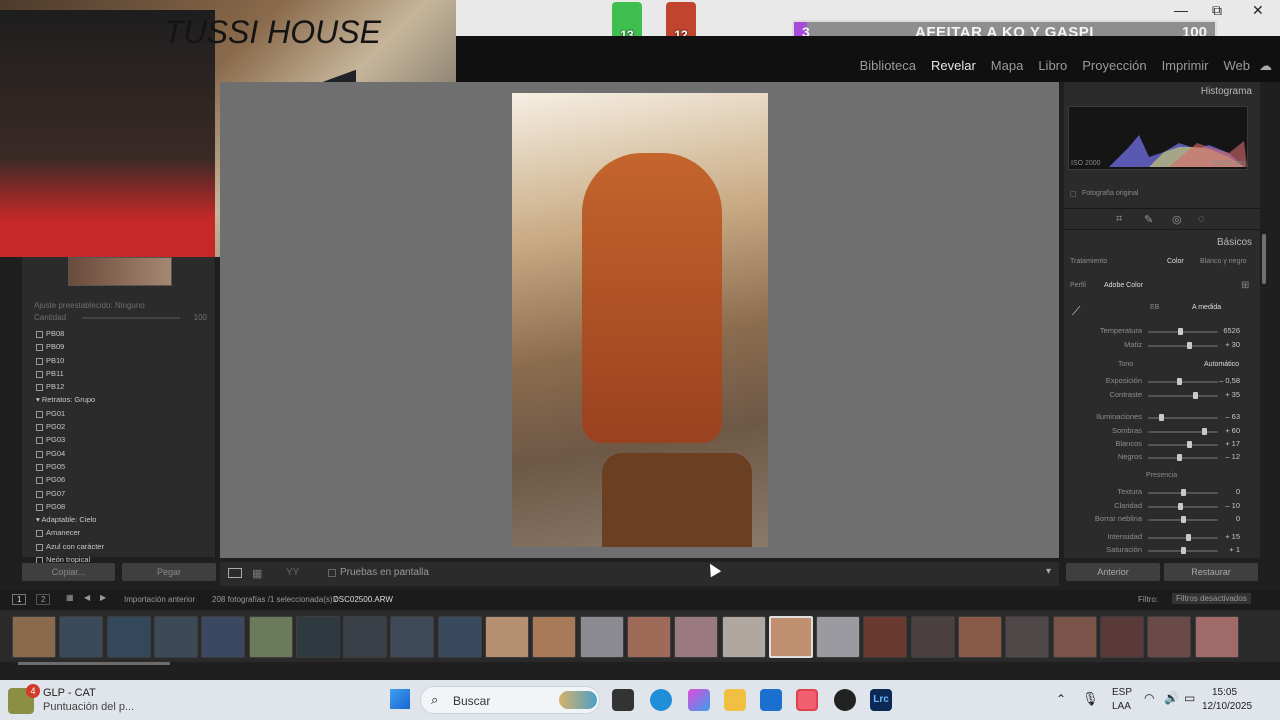  Describe the element at coordinates (400, 699) in the screenshot. I see `start-icon` at that location.